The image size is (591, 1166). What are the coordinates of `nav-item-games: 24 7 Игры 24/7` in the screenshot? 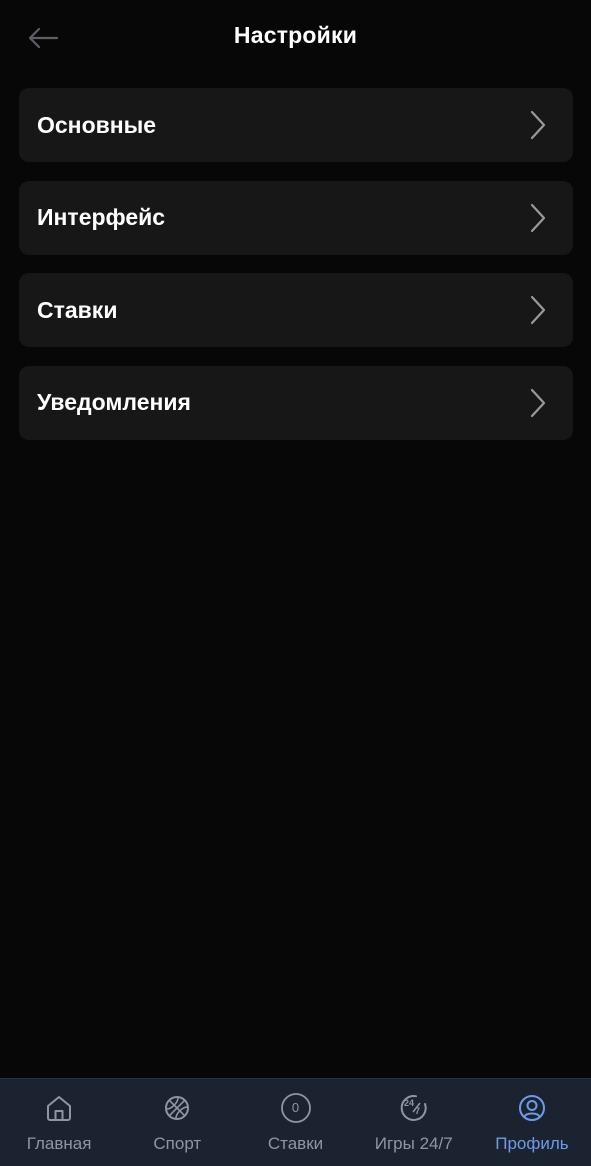 It's located at (414, 1122).